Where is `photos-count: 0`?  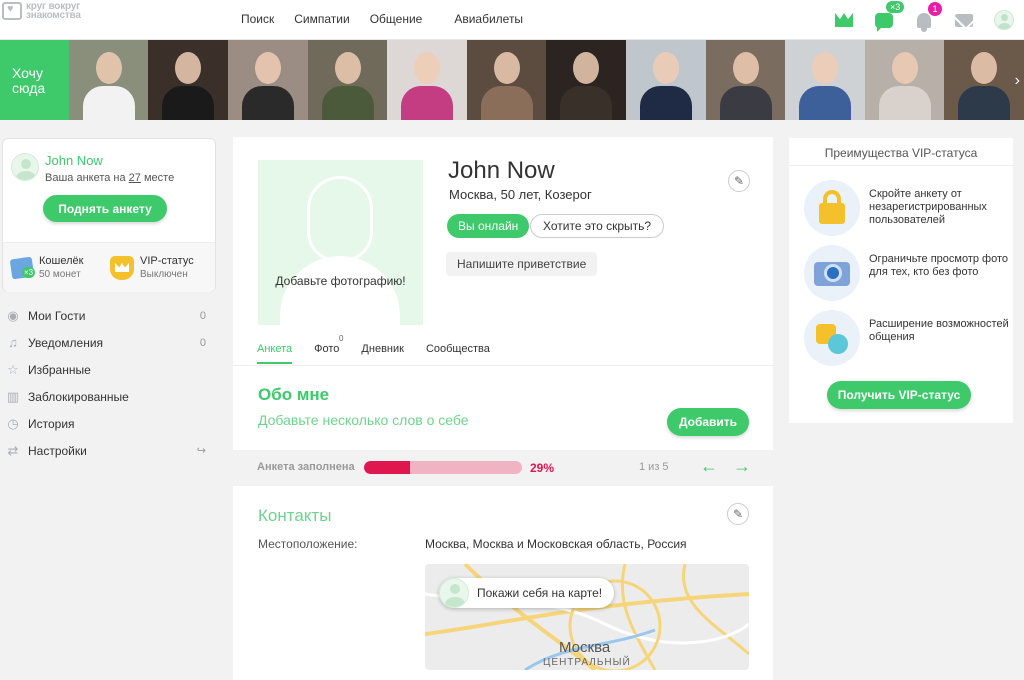
photos-count: 0 is located at coordinates (341, 338).